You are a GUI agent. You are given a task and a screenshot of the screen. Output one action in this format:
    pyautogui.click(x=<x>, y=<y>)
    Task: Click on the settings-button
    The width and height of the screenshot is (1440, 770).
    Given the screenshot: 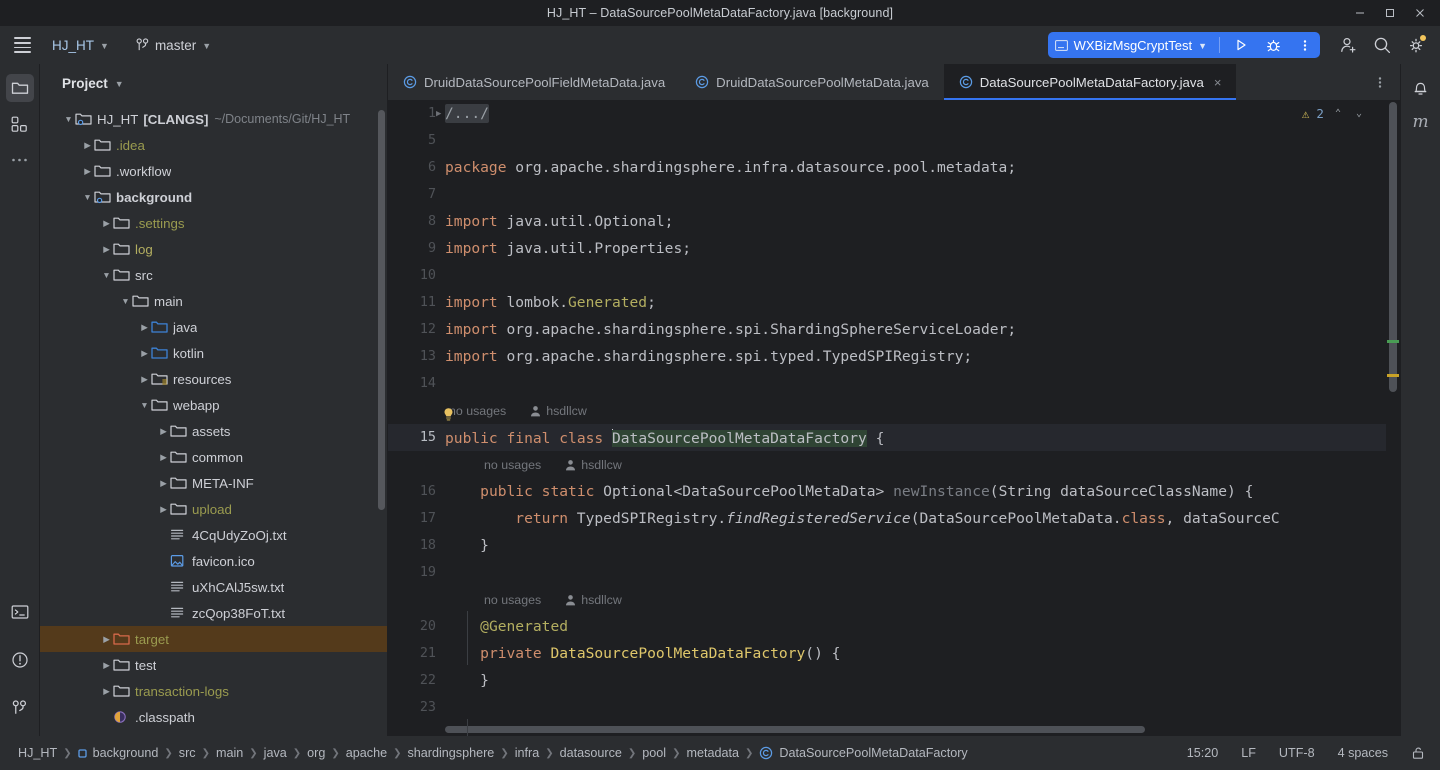 What is the action you would take?
    pyautogui.click(x=1416, y=45)
    